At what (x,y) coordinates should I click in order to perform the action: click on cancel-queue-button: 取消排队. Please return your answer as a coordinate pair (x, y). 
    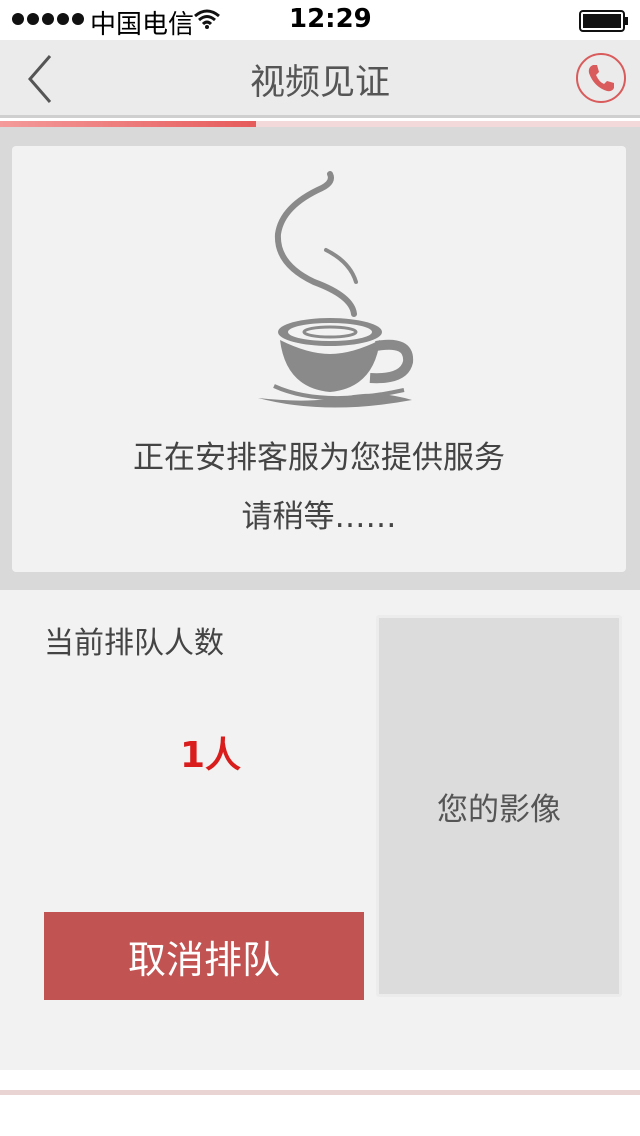
    Looking at the image, I should click on (204, 956).